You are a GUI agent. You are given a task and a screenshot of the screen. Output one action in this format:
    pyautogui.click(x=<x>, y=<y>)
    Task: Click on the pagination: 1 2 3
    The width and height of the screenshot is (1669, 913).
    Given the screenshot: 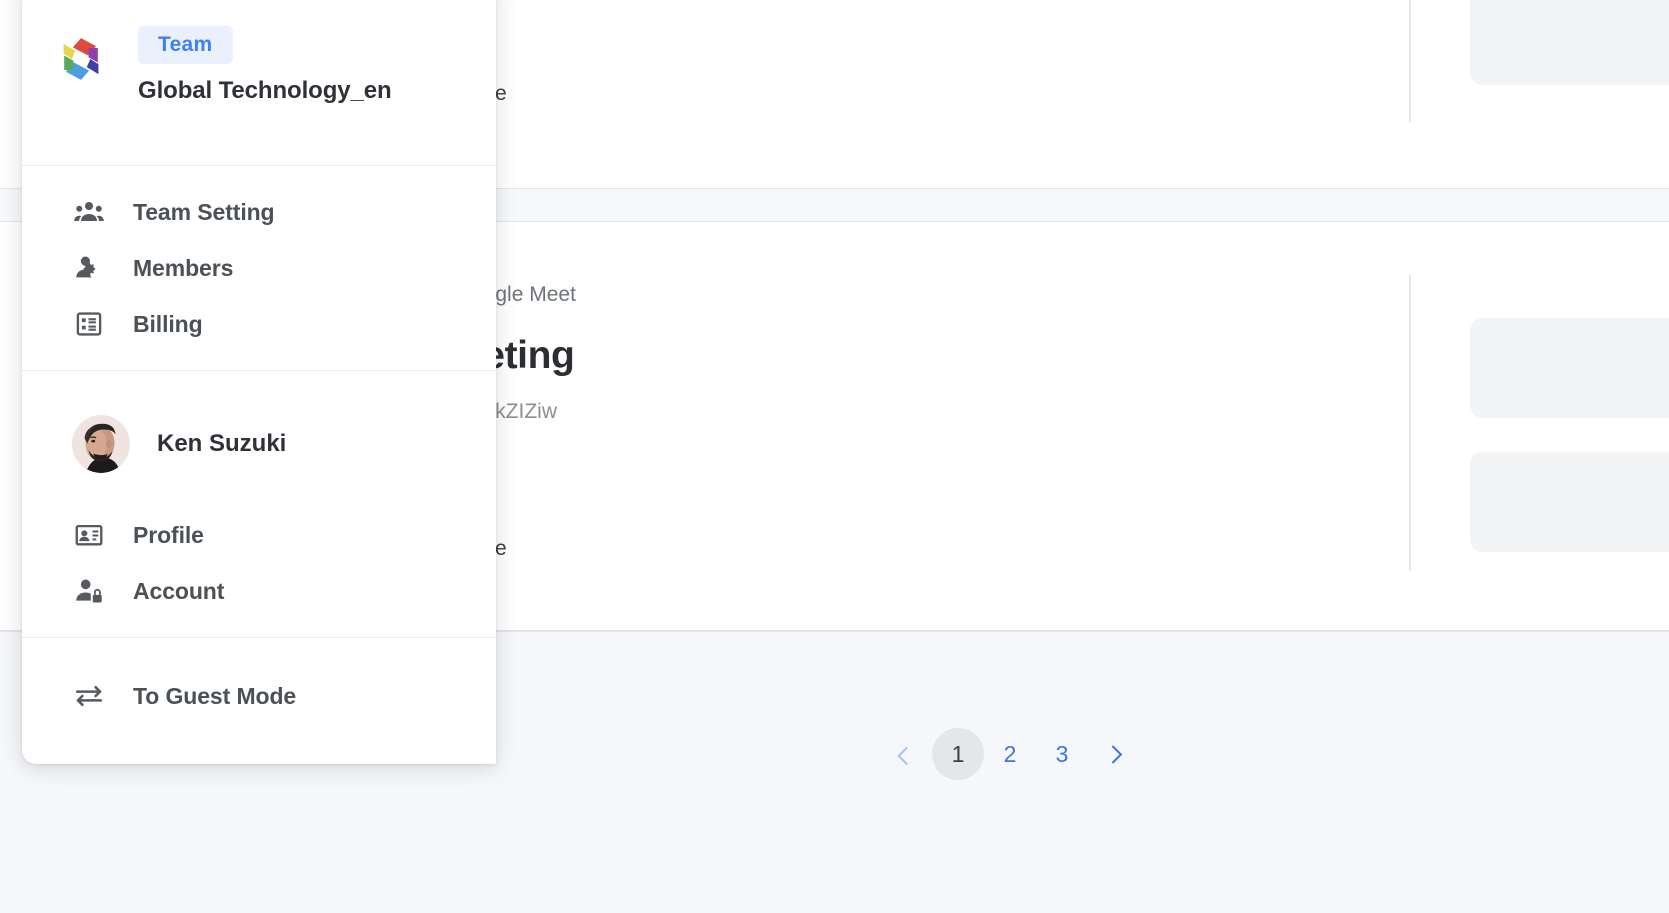 What is the action you would take?
    pyautogui.click(x=1010, y=754)
    